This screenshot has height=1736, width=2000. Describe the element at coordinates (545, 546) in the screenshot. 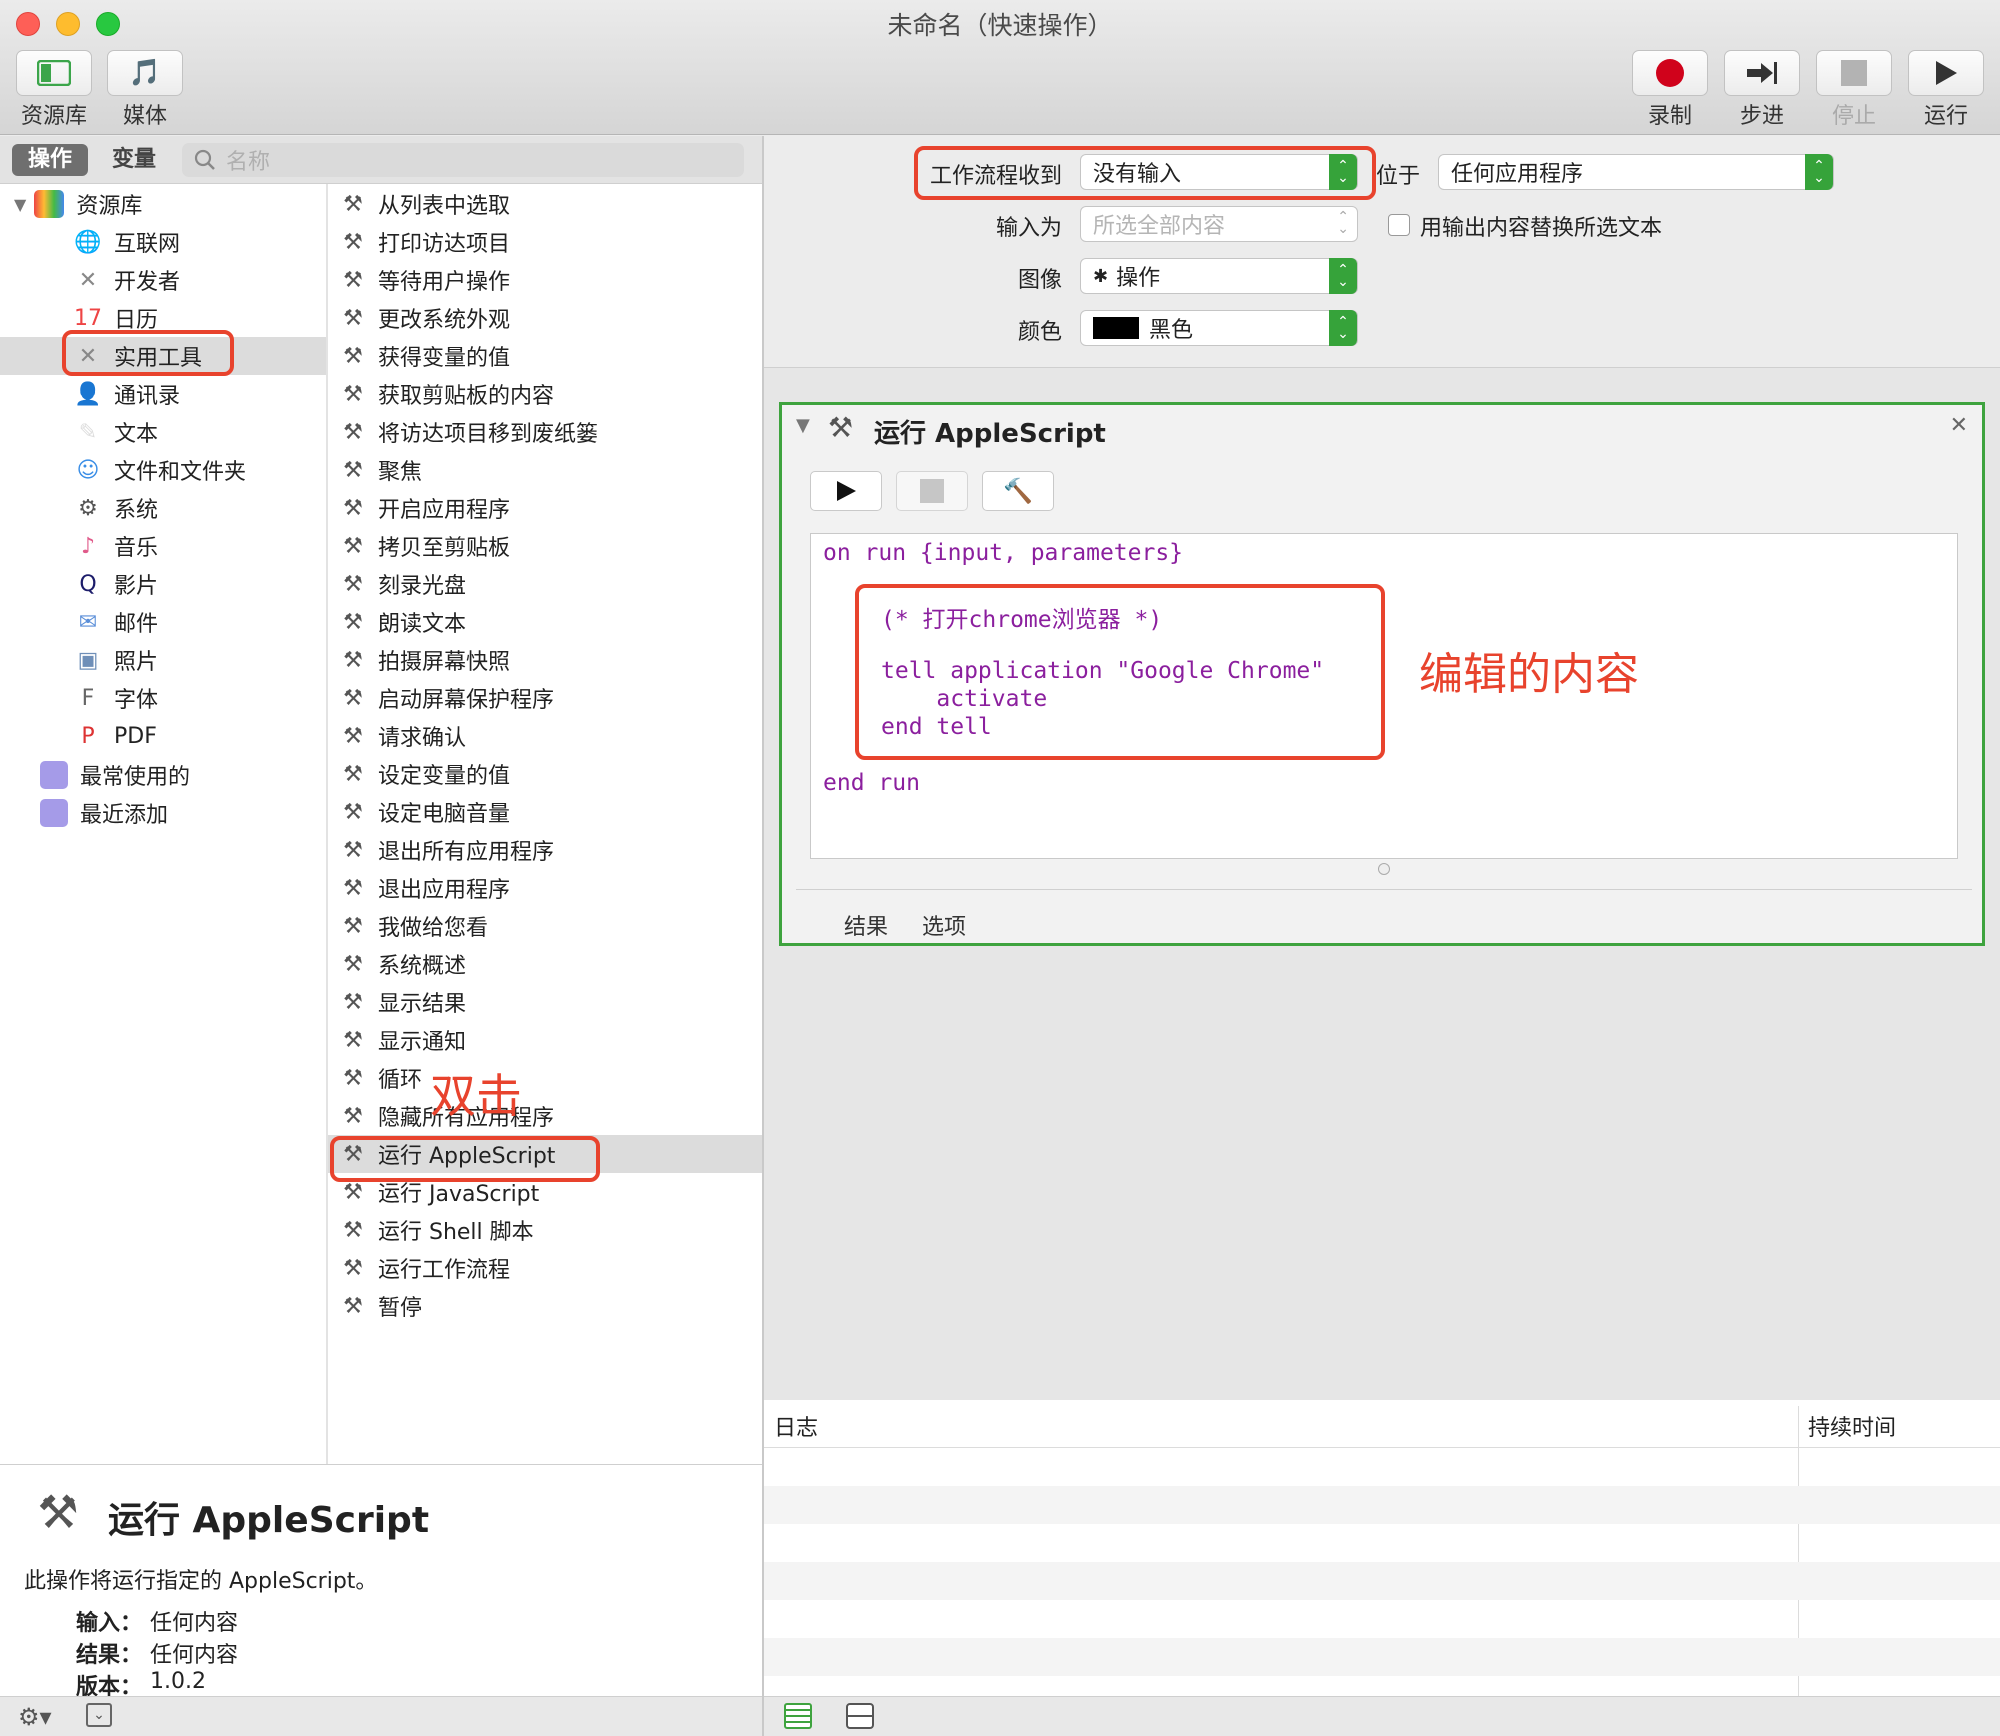

I see `action-item: ⚒ 拷贝至剪贴板` at that location.